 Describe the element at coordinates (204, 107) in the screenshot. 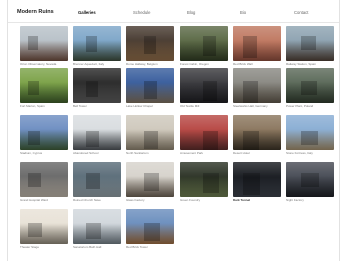

I see `gallery-caption: Old Textile Mill` at that location.